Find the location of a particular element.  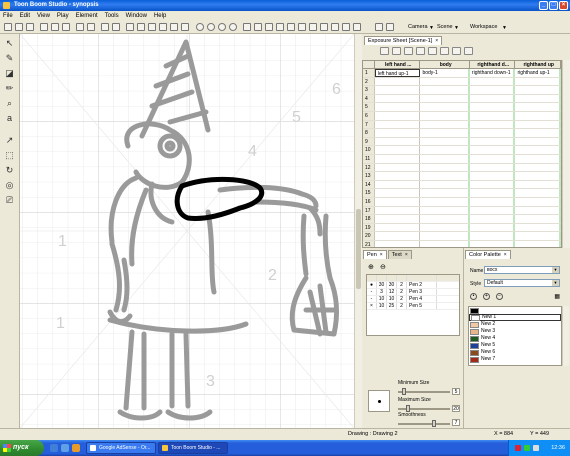

add-group-icon is located at coordinates (444, 51).